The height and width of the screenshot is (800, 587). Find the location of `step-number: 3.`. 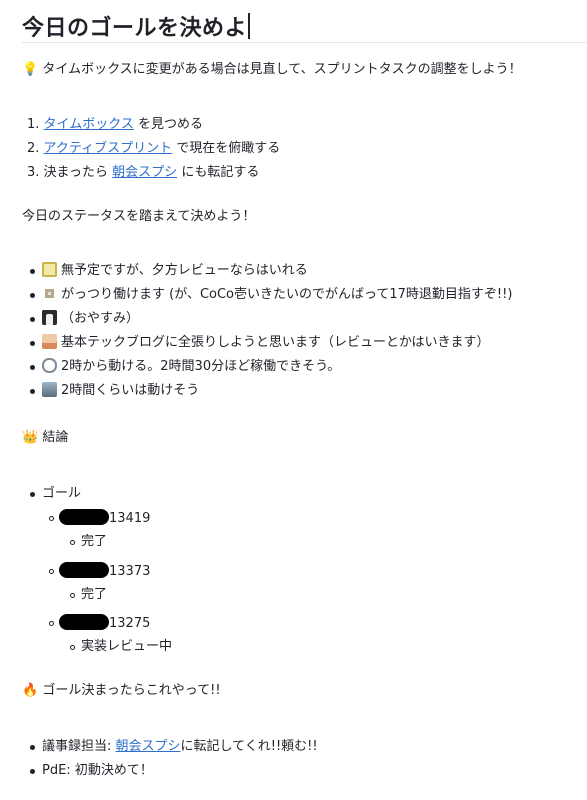

step-number: 3. is located at coordinates (33, 172).